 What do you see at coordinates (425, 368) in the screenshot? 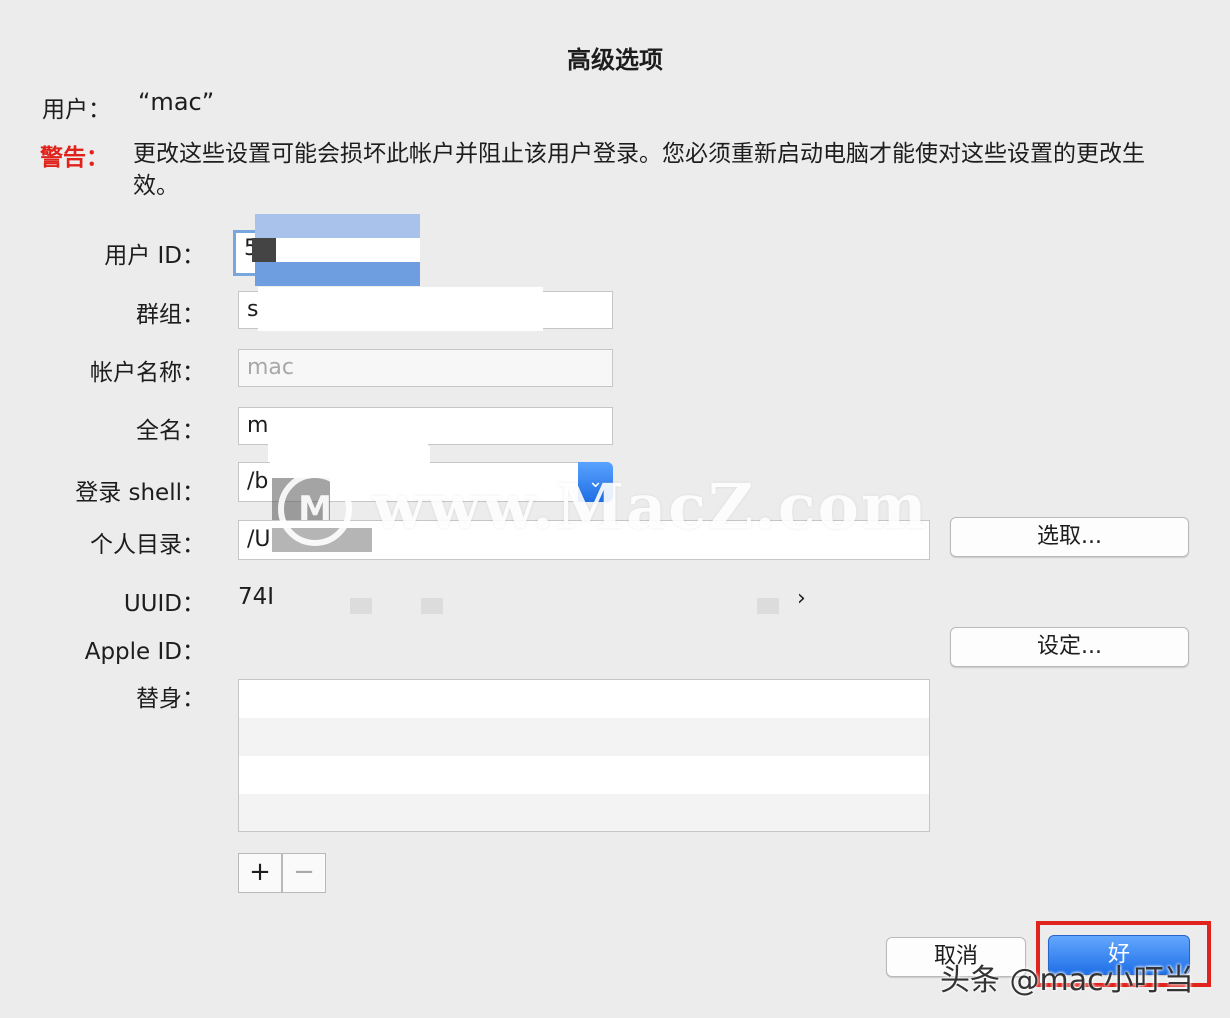
I see `account-name-field: mac` at bounding box center [425, 368].